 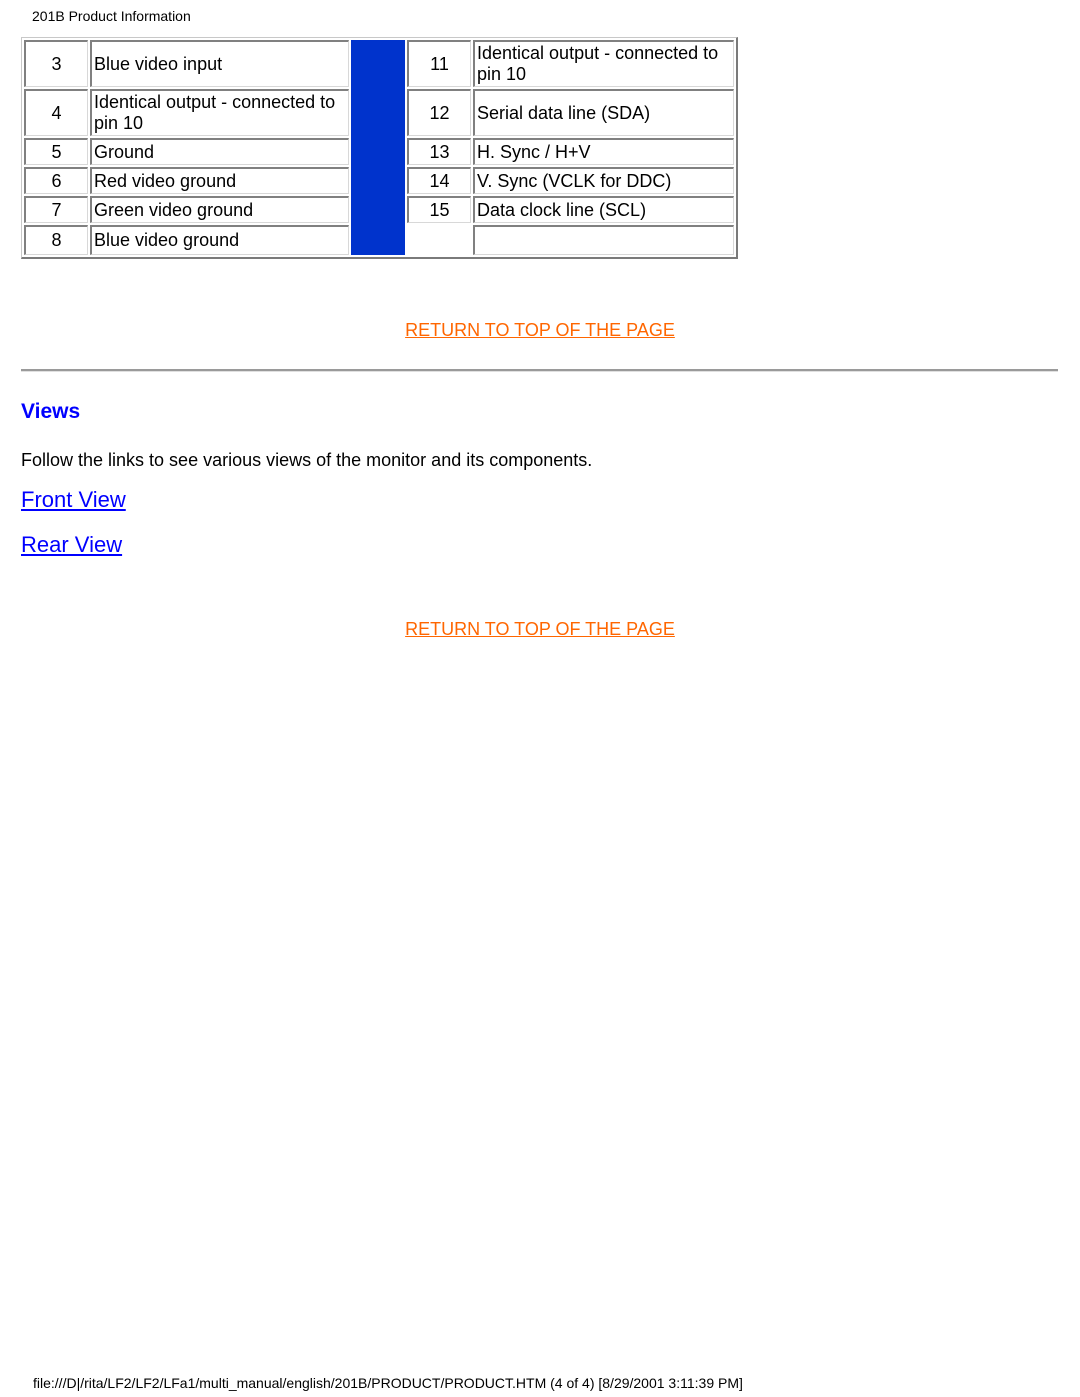 I want to click on pin-description: Ground, so click(x=219, y=151).